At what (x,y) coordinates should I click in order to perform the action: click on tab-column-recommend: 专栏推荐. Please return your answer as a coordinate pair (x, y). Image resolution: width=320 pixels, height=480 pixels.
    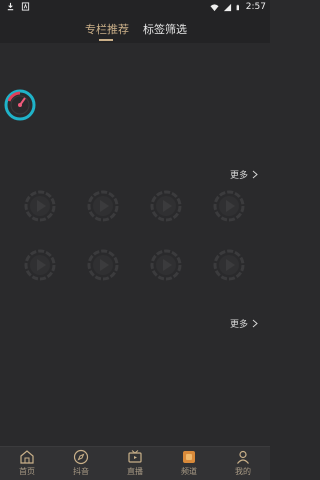
    Looking at the image, I should click on (107, 29).